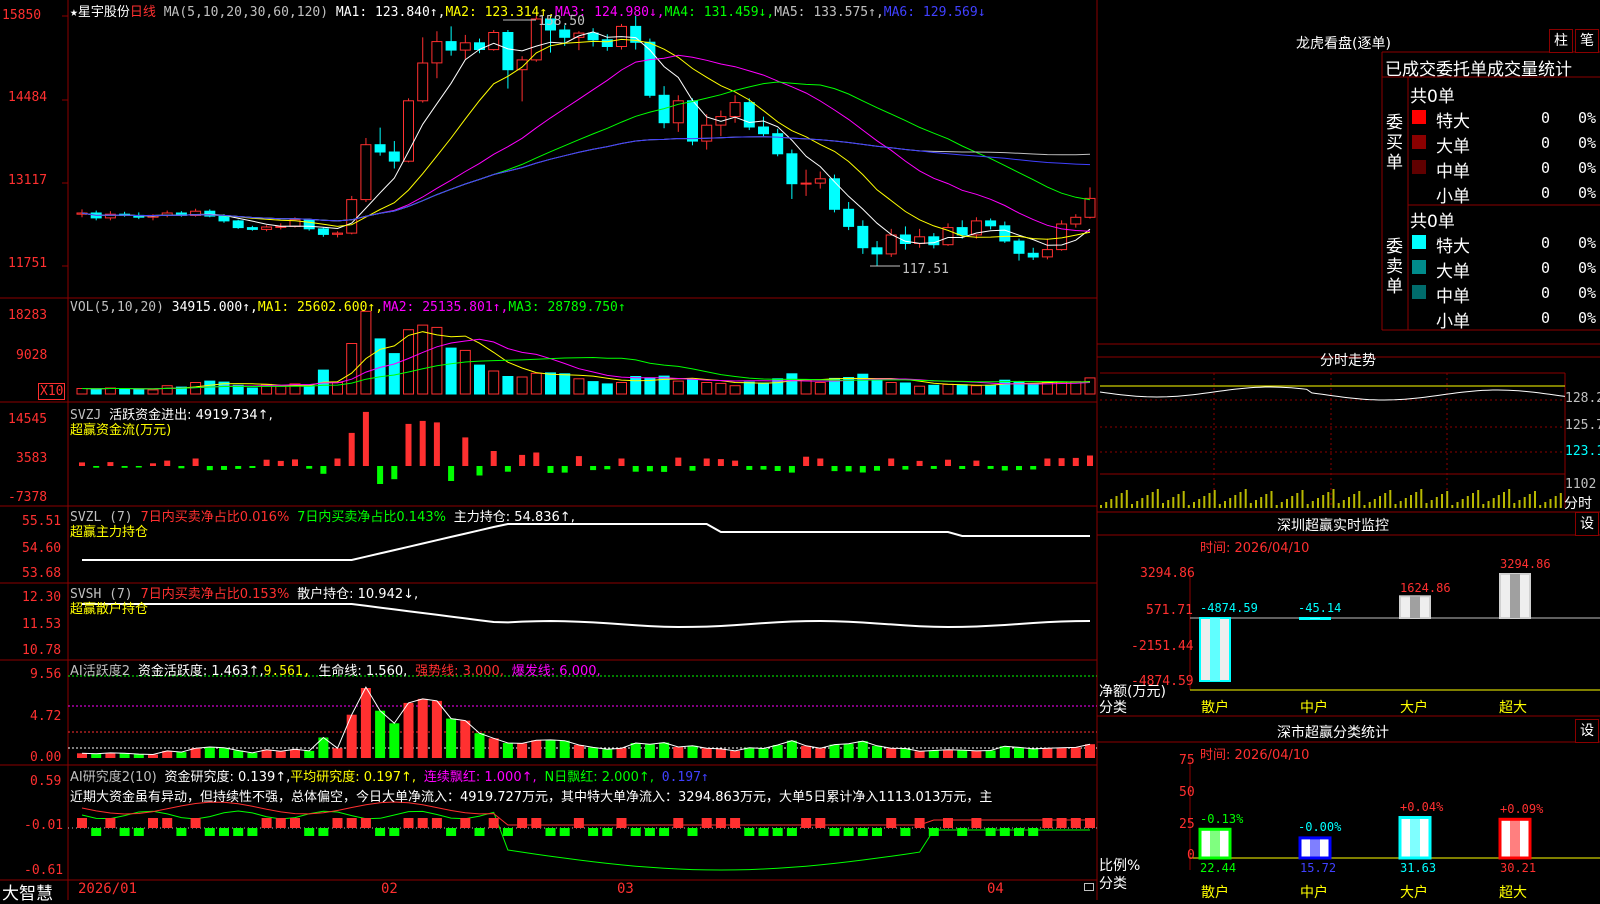  What do you see at coordinates (353, 777) in the screenshot?
I see `research-b: 平均研究度: 0.197↑,` at bounding box center [353, 777].